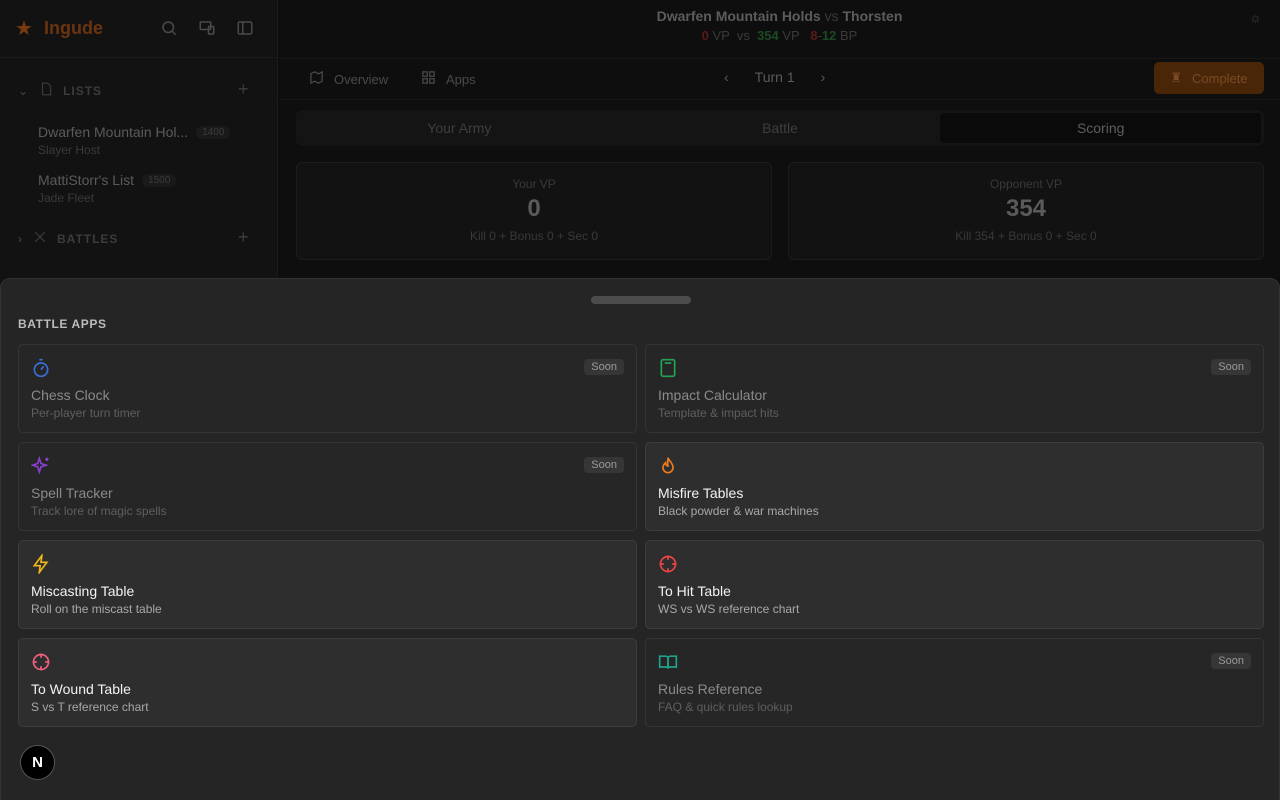 This screenshot has height=800, width=1280. I want to click on tab-battle: Battle, so click(780, 128).